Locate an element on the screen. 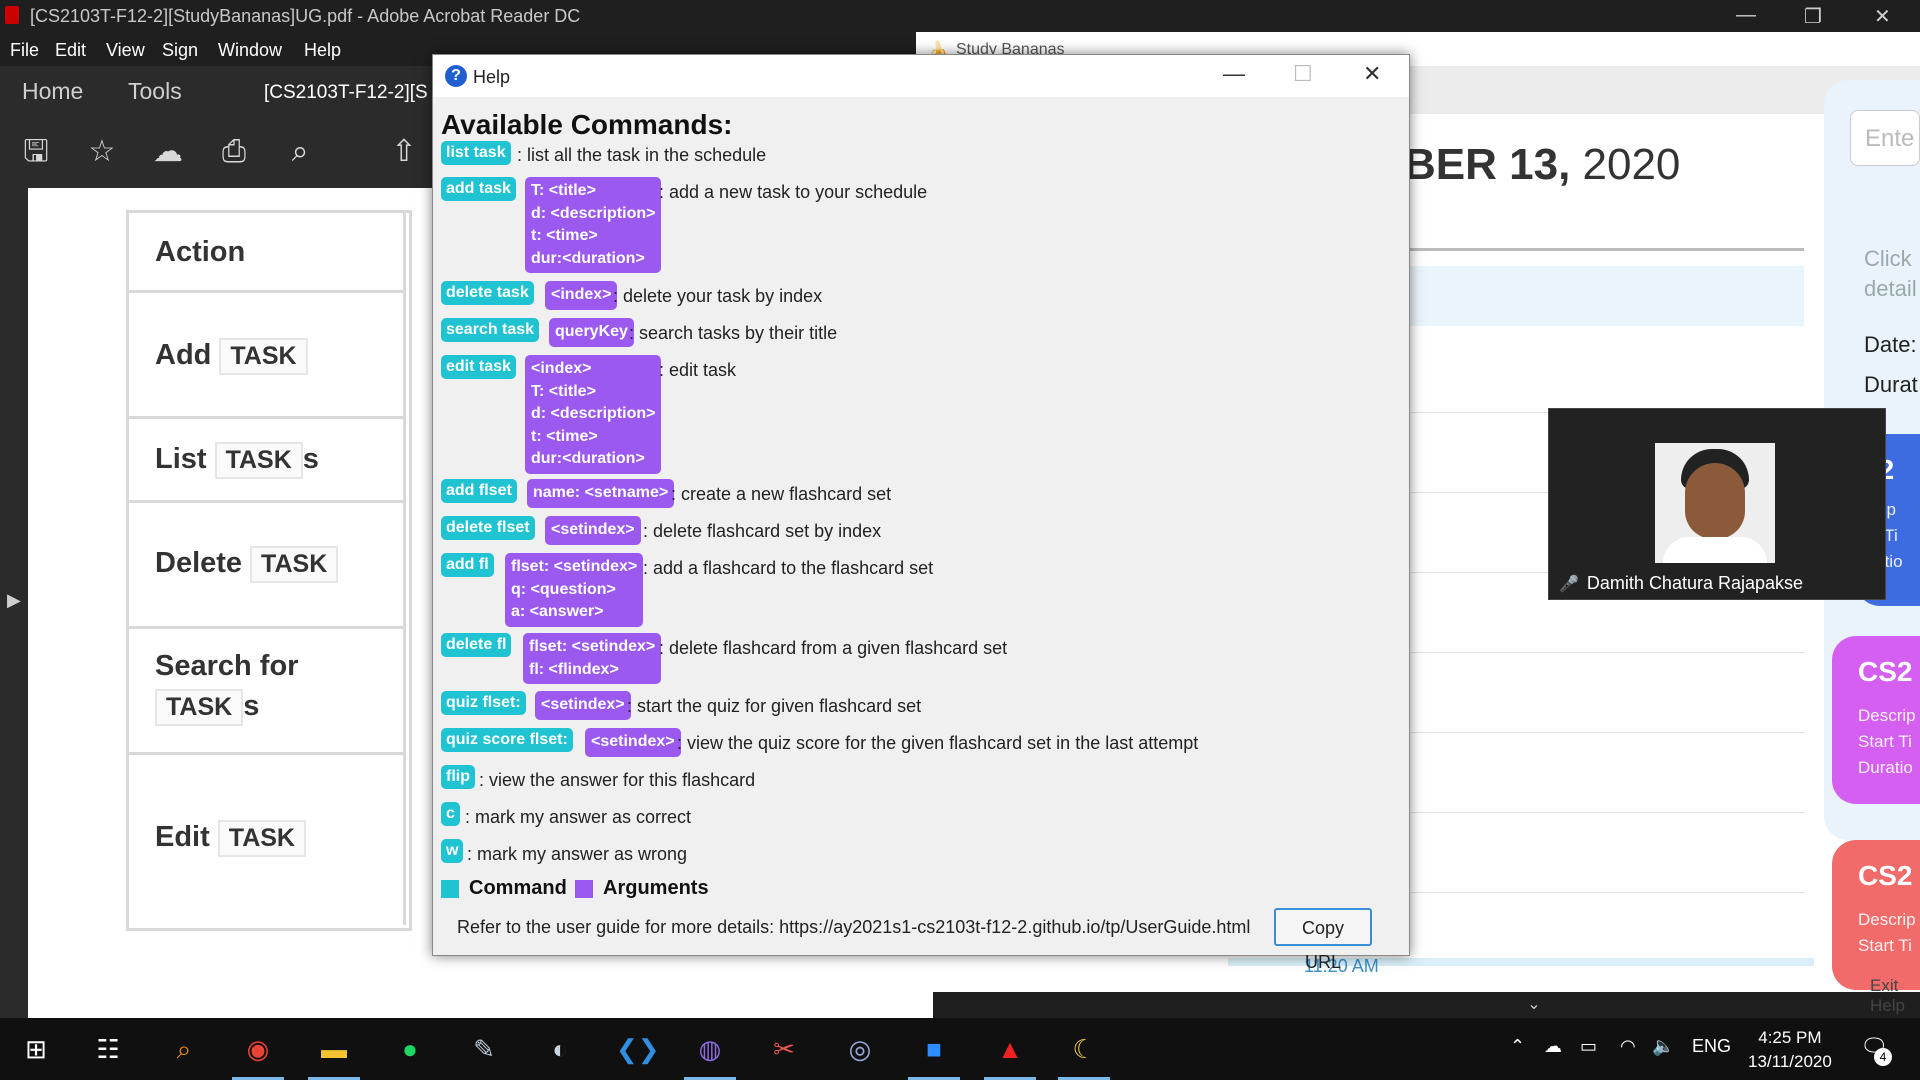  command-chip: delete task is located at coordinates (487, 293).